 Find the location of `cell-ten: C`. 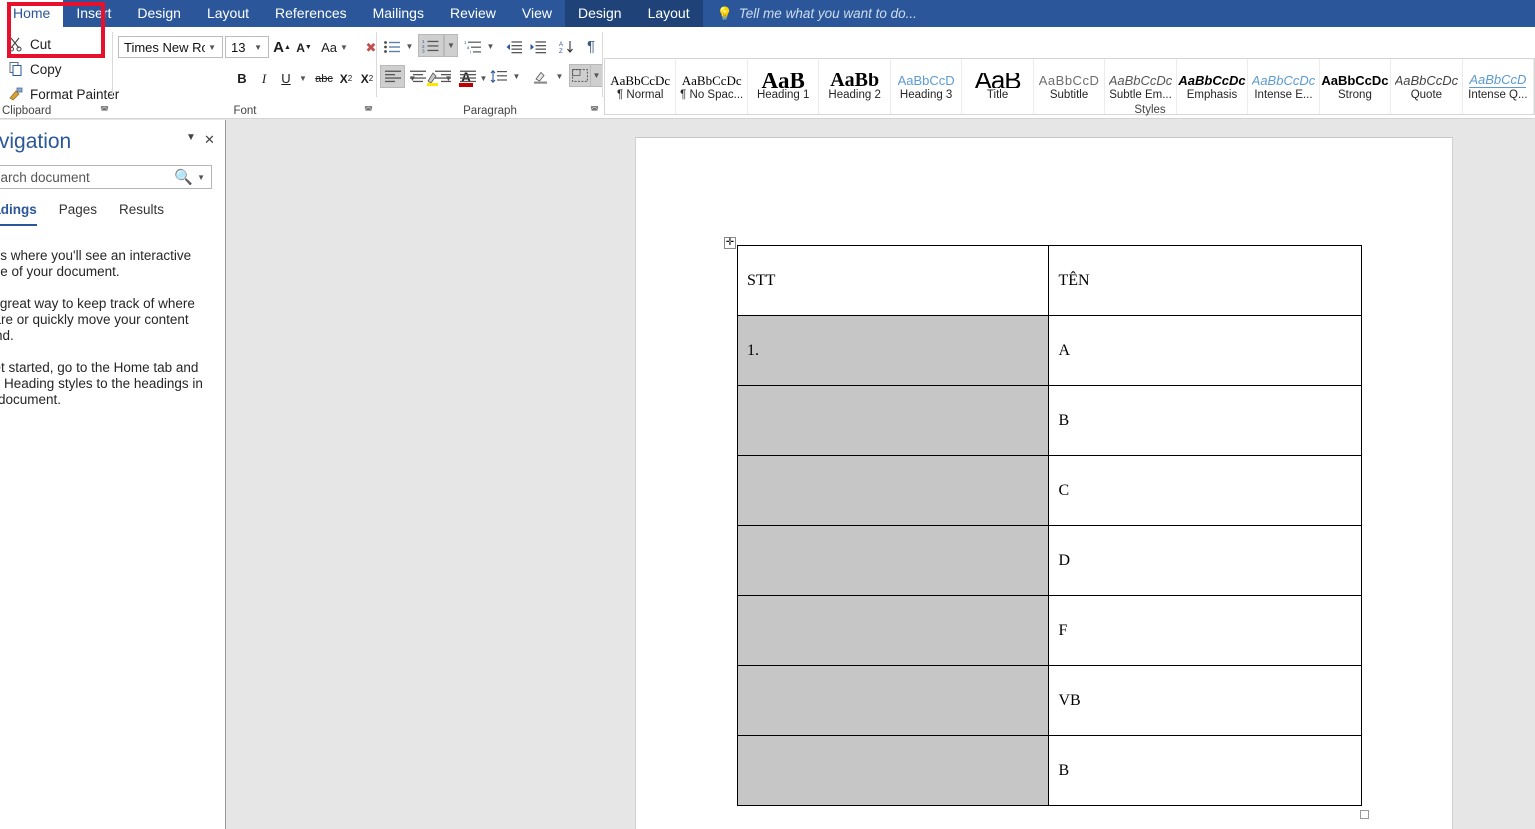

cell-ten: C is located at coordinates (1205, 490).